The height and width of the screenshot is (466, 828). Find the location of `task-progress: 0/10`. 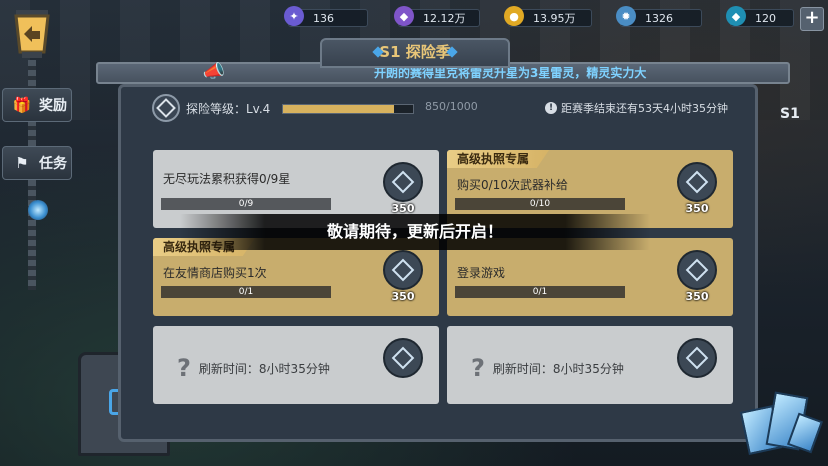

task-progress: 0/10 is located at coordinates (540, 204).